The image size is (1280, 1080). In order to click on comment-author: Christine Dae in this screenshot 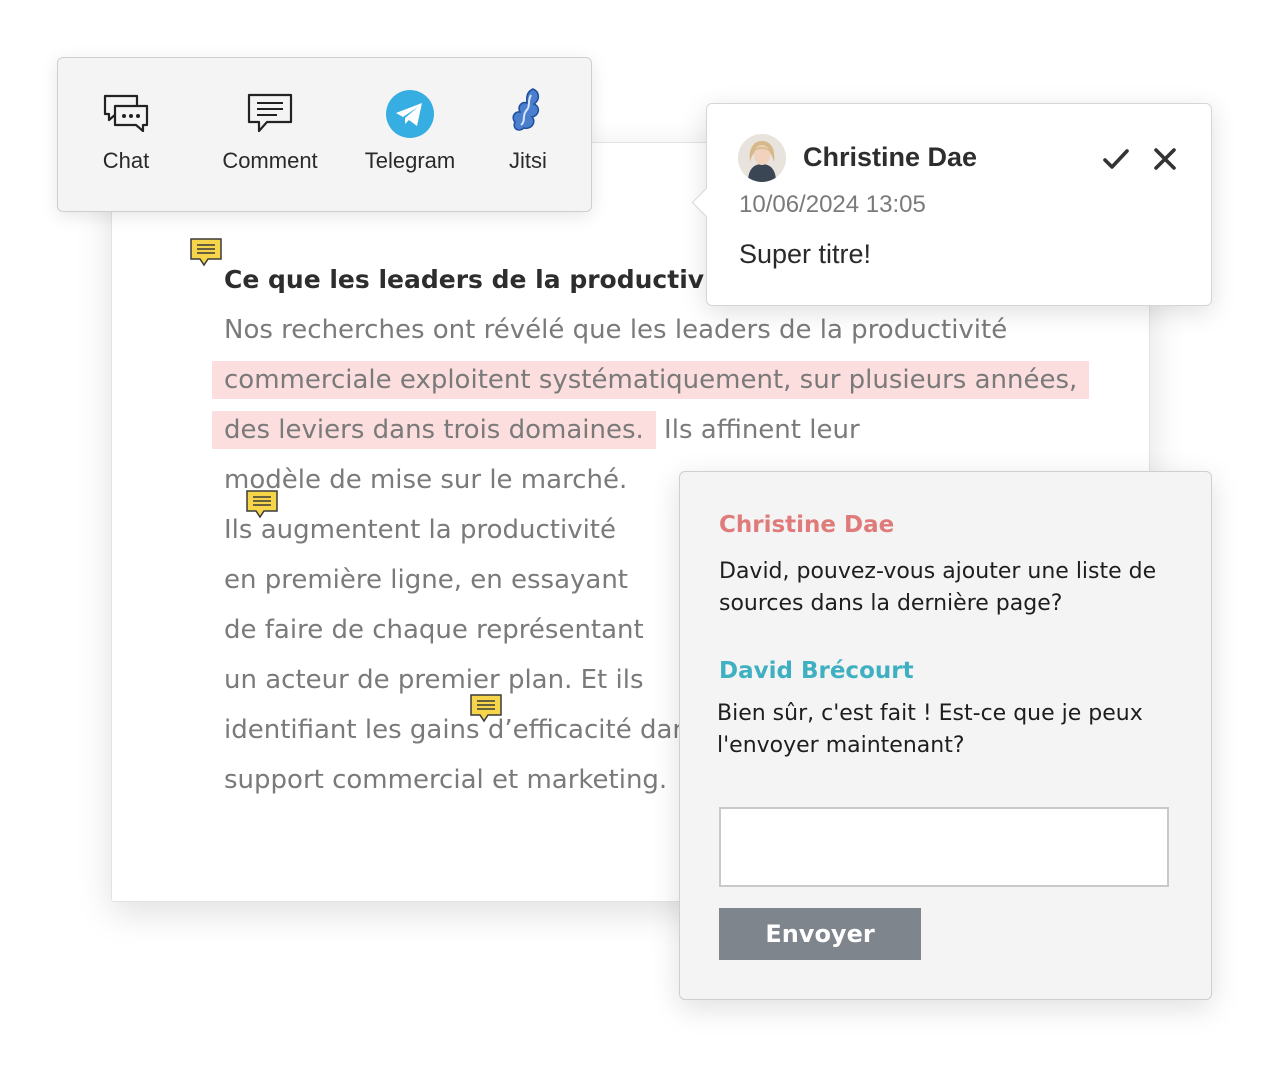, I will do `click(890, 157)`.